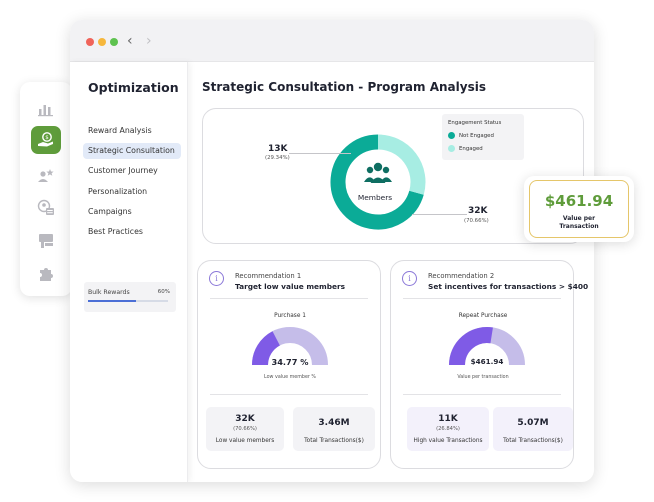 The height and width of the screenshot is (502, 654). I want to click on user-star-icon, so click(46, 175).